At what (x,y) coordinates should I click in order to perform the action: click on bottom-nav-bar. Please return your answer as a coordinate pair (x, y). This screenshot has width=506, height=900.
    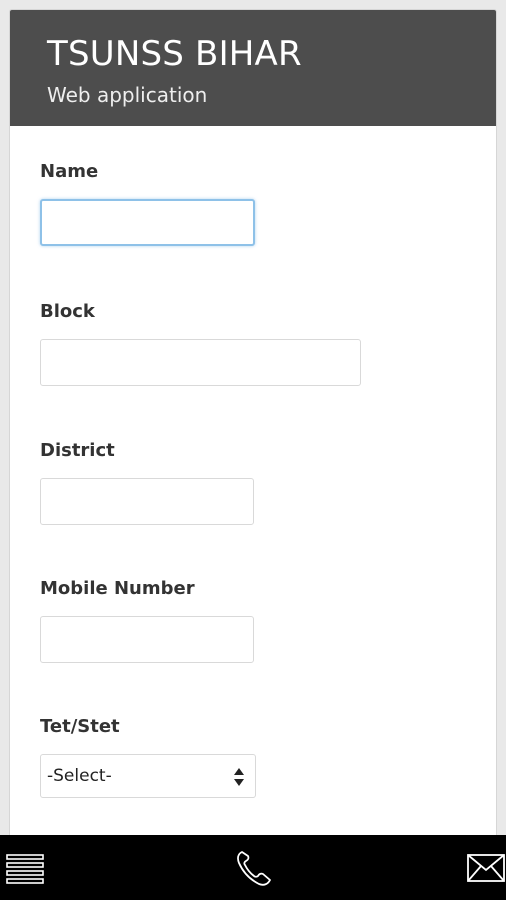
    Looking at the image, I should click on (253, 867).